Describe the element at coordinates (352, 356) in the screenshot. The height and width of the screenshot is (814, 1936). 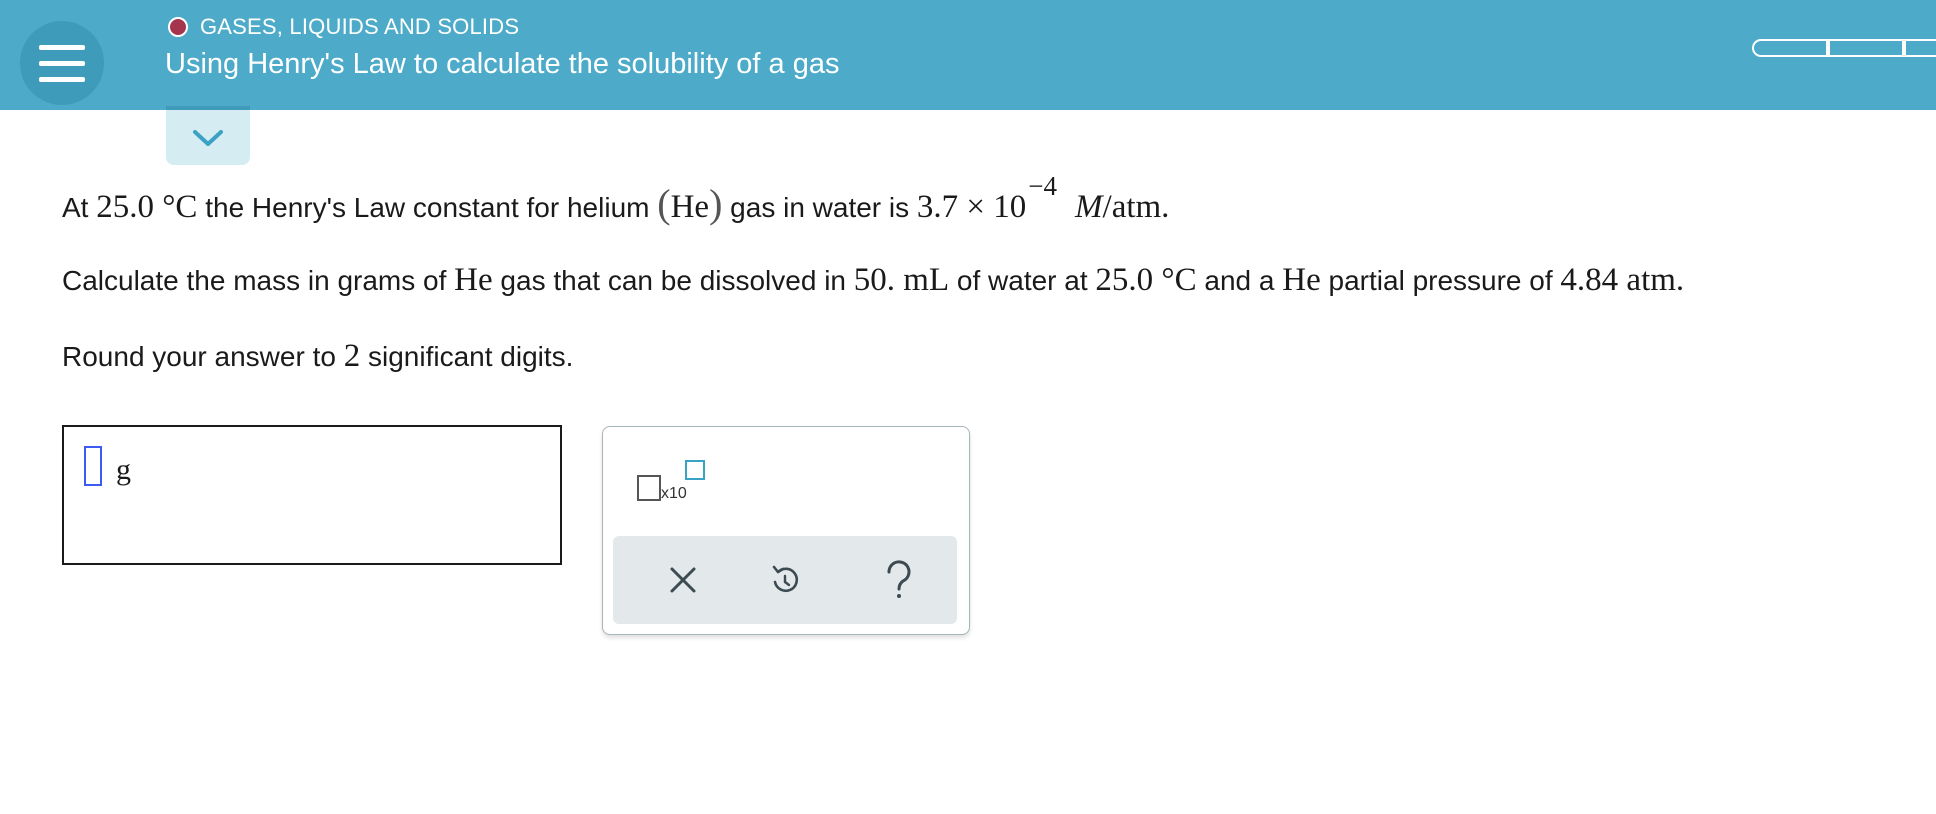
I see `significant-digits-value: 2` at that location.